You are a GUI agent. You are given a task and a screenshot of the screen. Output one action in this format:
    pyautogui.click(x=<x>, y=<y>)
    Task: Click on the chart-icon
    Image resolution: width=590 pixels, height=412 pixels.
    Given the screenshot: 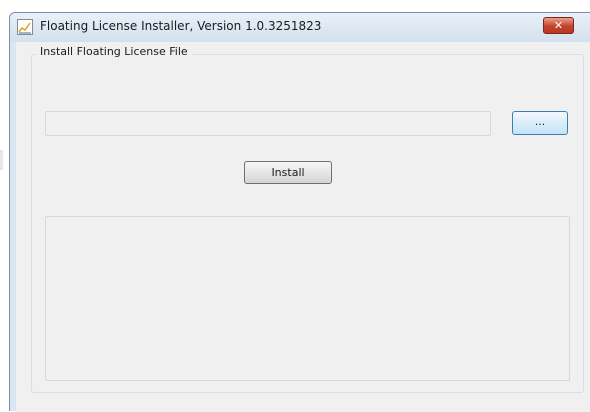 What is the action you would take?
    pyautogui.click(x=25, y=27)
    